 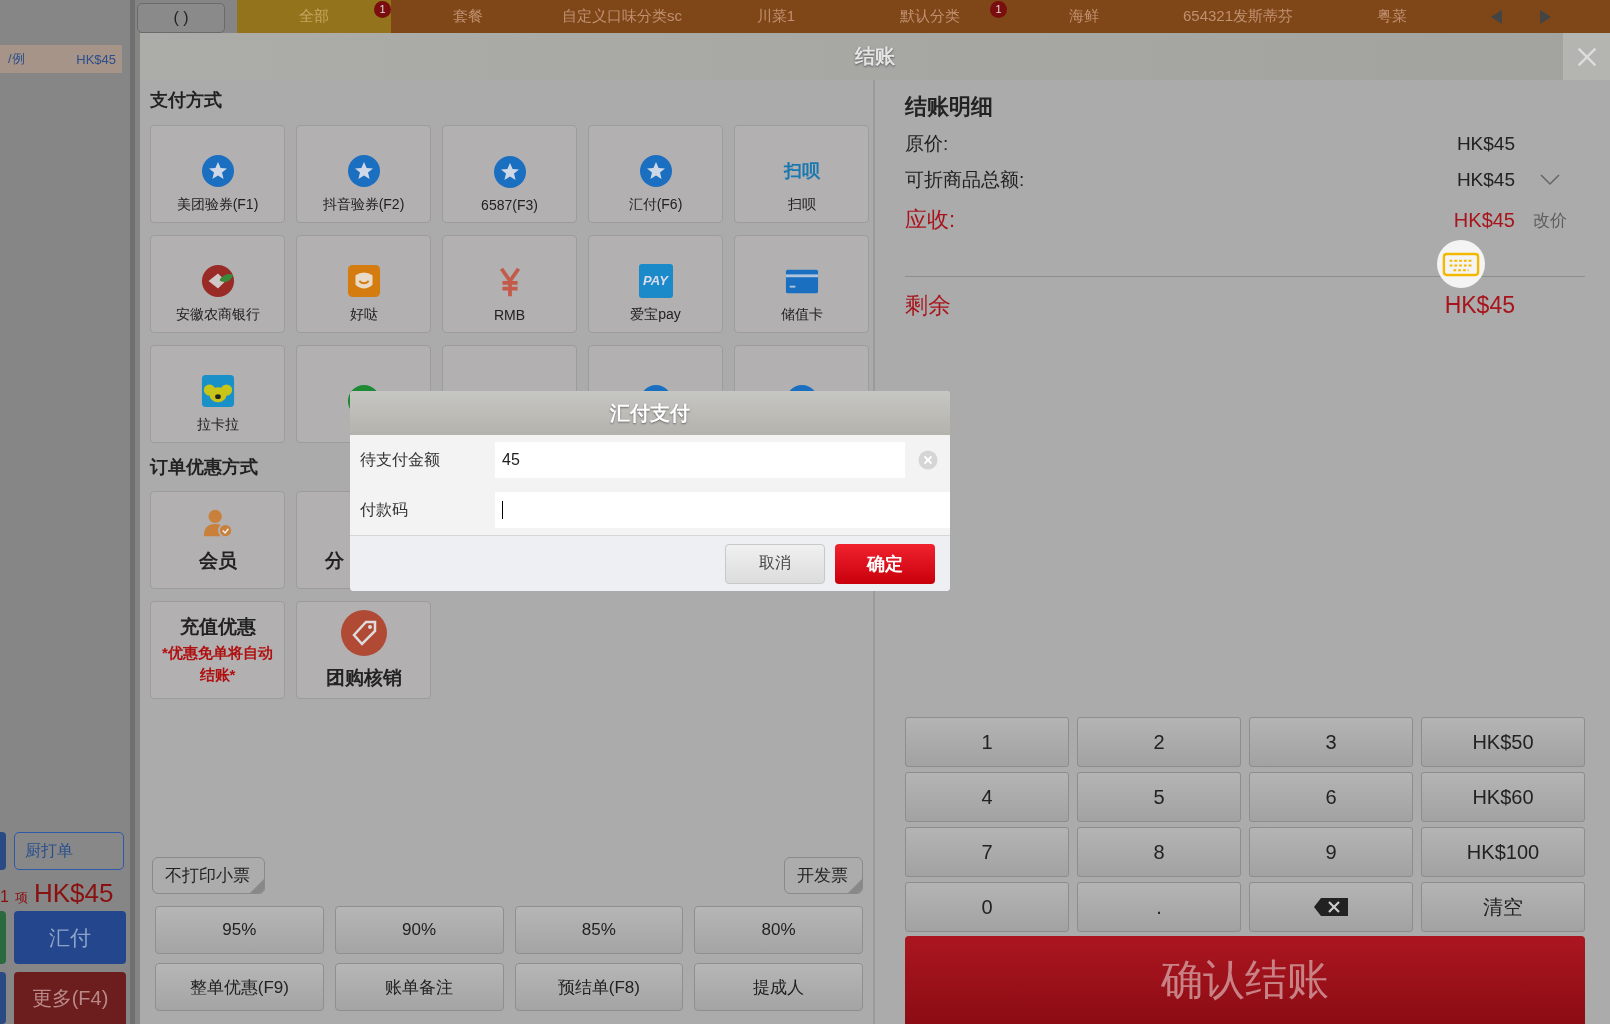 What do you see at coordinates (21, 898) in the screenshot?
I see `item-unit: 项` at bounding box center [21, 898].